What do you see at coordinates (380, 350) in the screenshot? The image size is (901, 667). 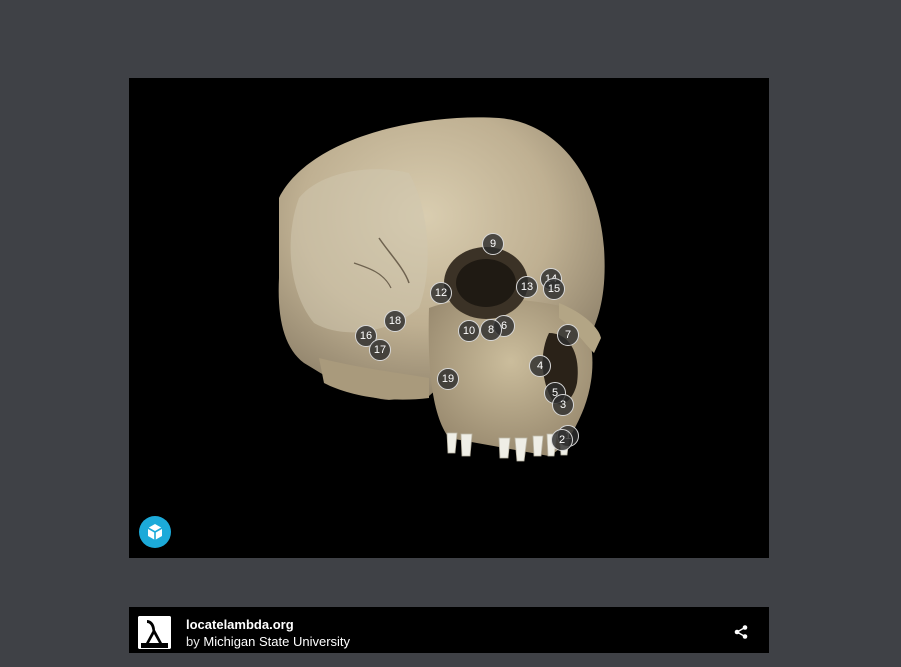 I see `annotation-hotspot: 17` at bounding box center [380, 350].